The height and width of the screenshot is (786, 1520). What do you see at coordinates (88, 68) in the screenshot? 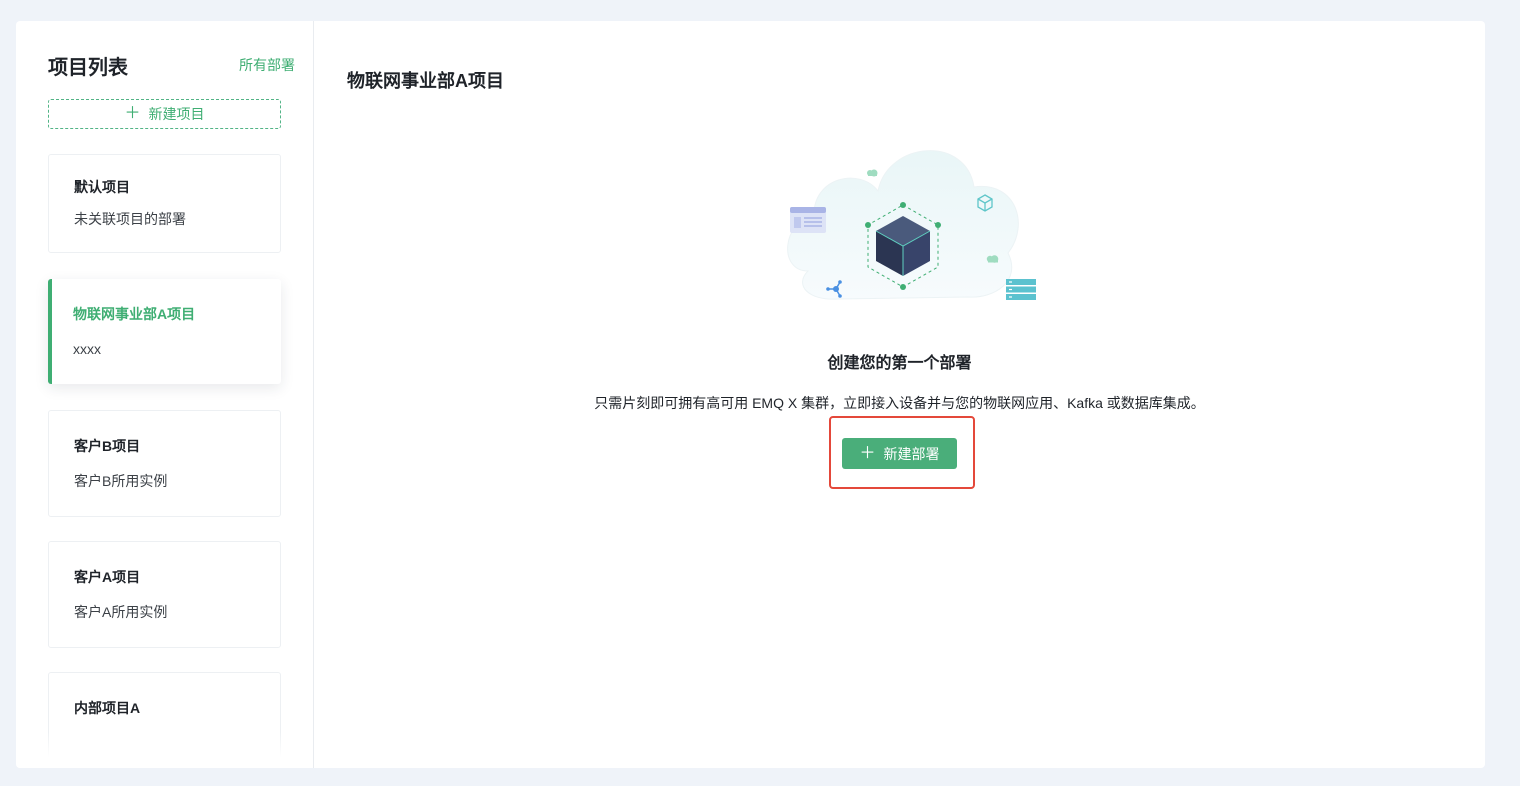
I see `sidebar-title: 项目列表` at bounding box center [88, 68].